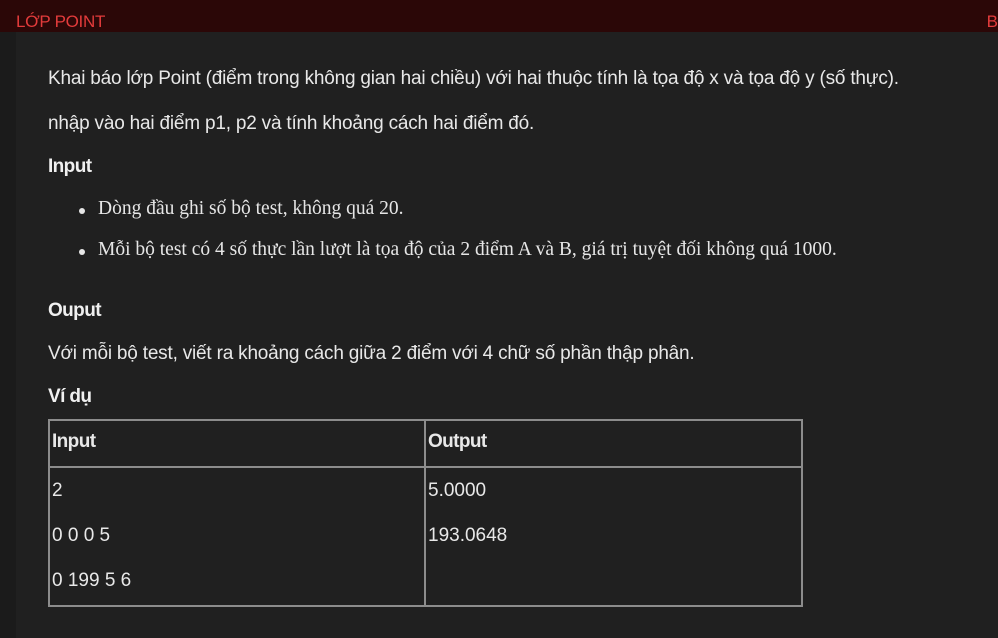  Describe the element at coordinates (57, 490) in the screenshot. I see `input-line: 2` at that location.